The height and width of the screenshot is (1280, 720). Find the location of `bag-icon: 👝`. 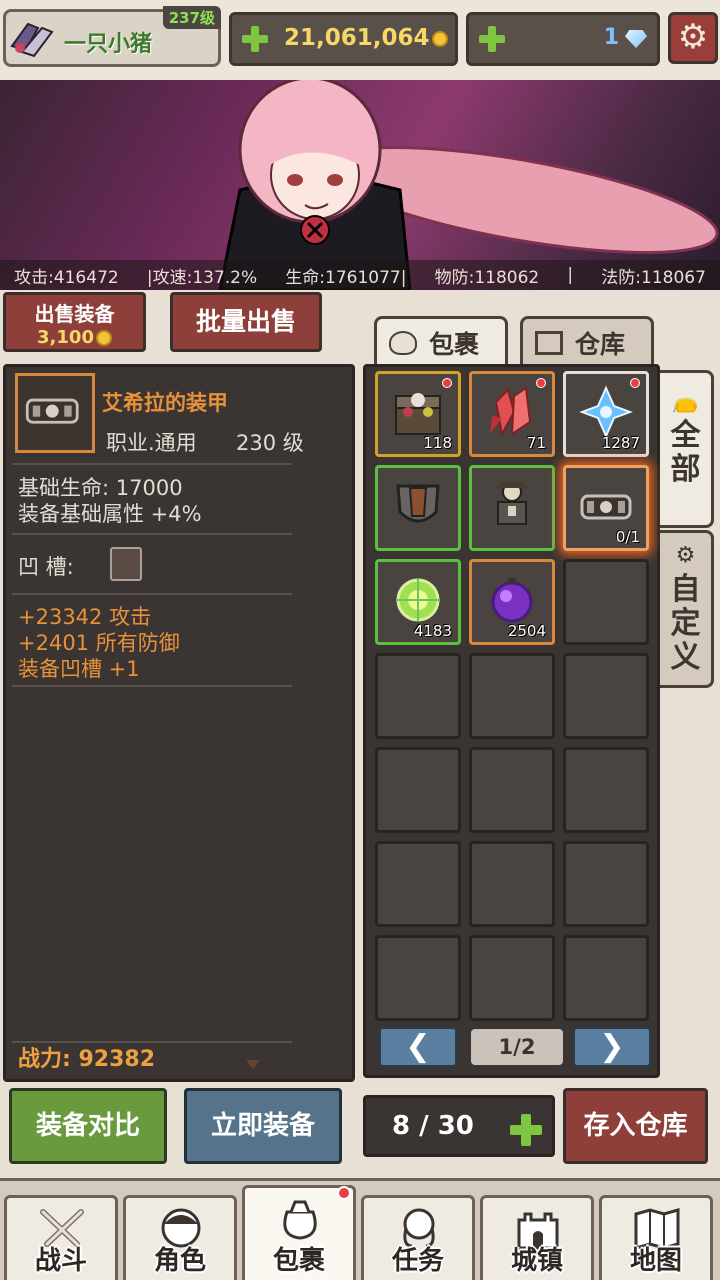

bag-icon: 👝 is located at coordinates (685, 401).